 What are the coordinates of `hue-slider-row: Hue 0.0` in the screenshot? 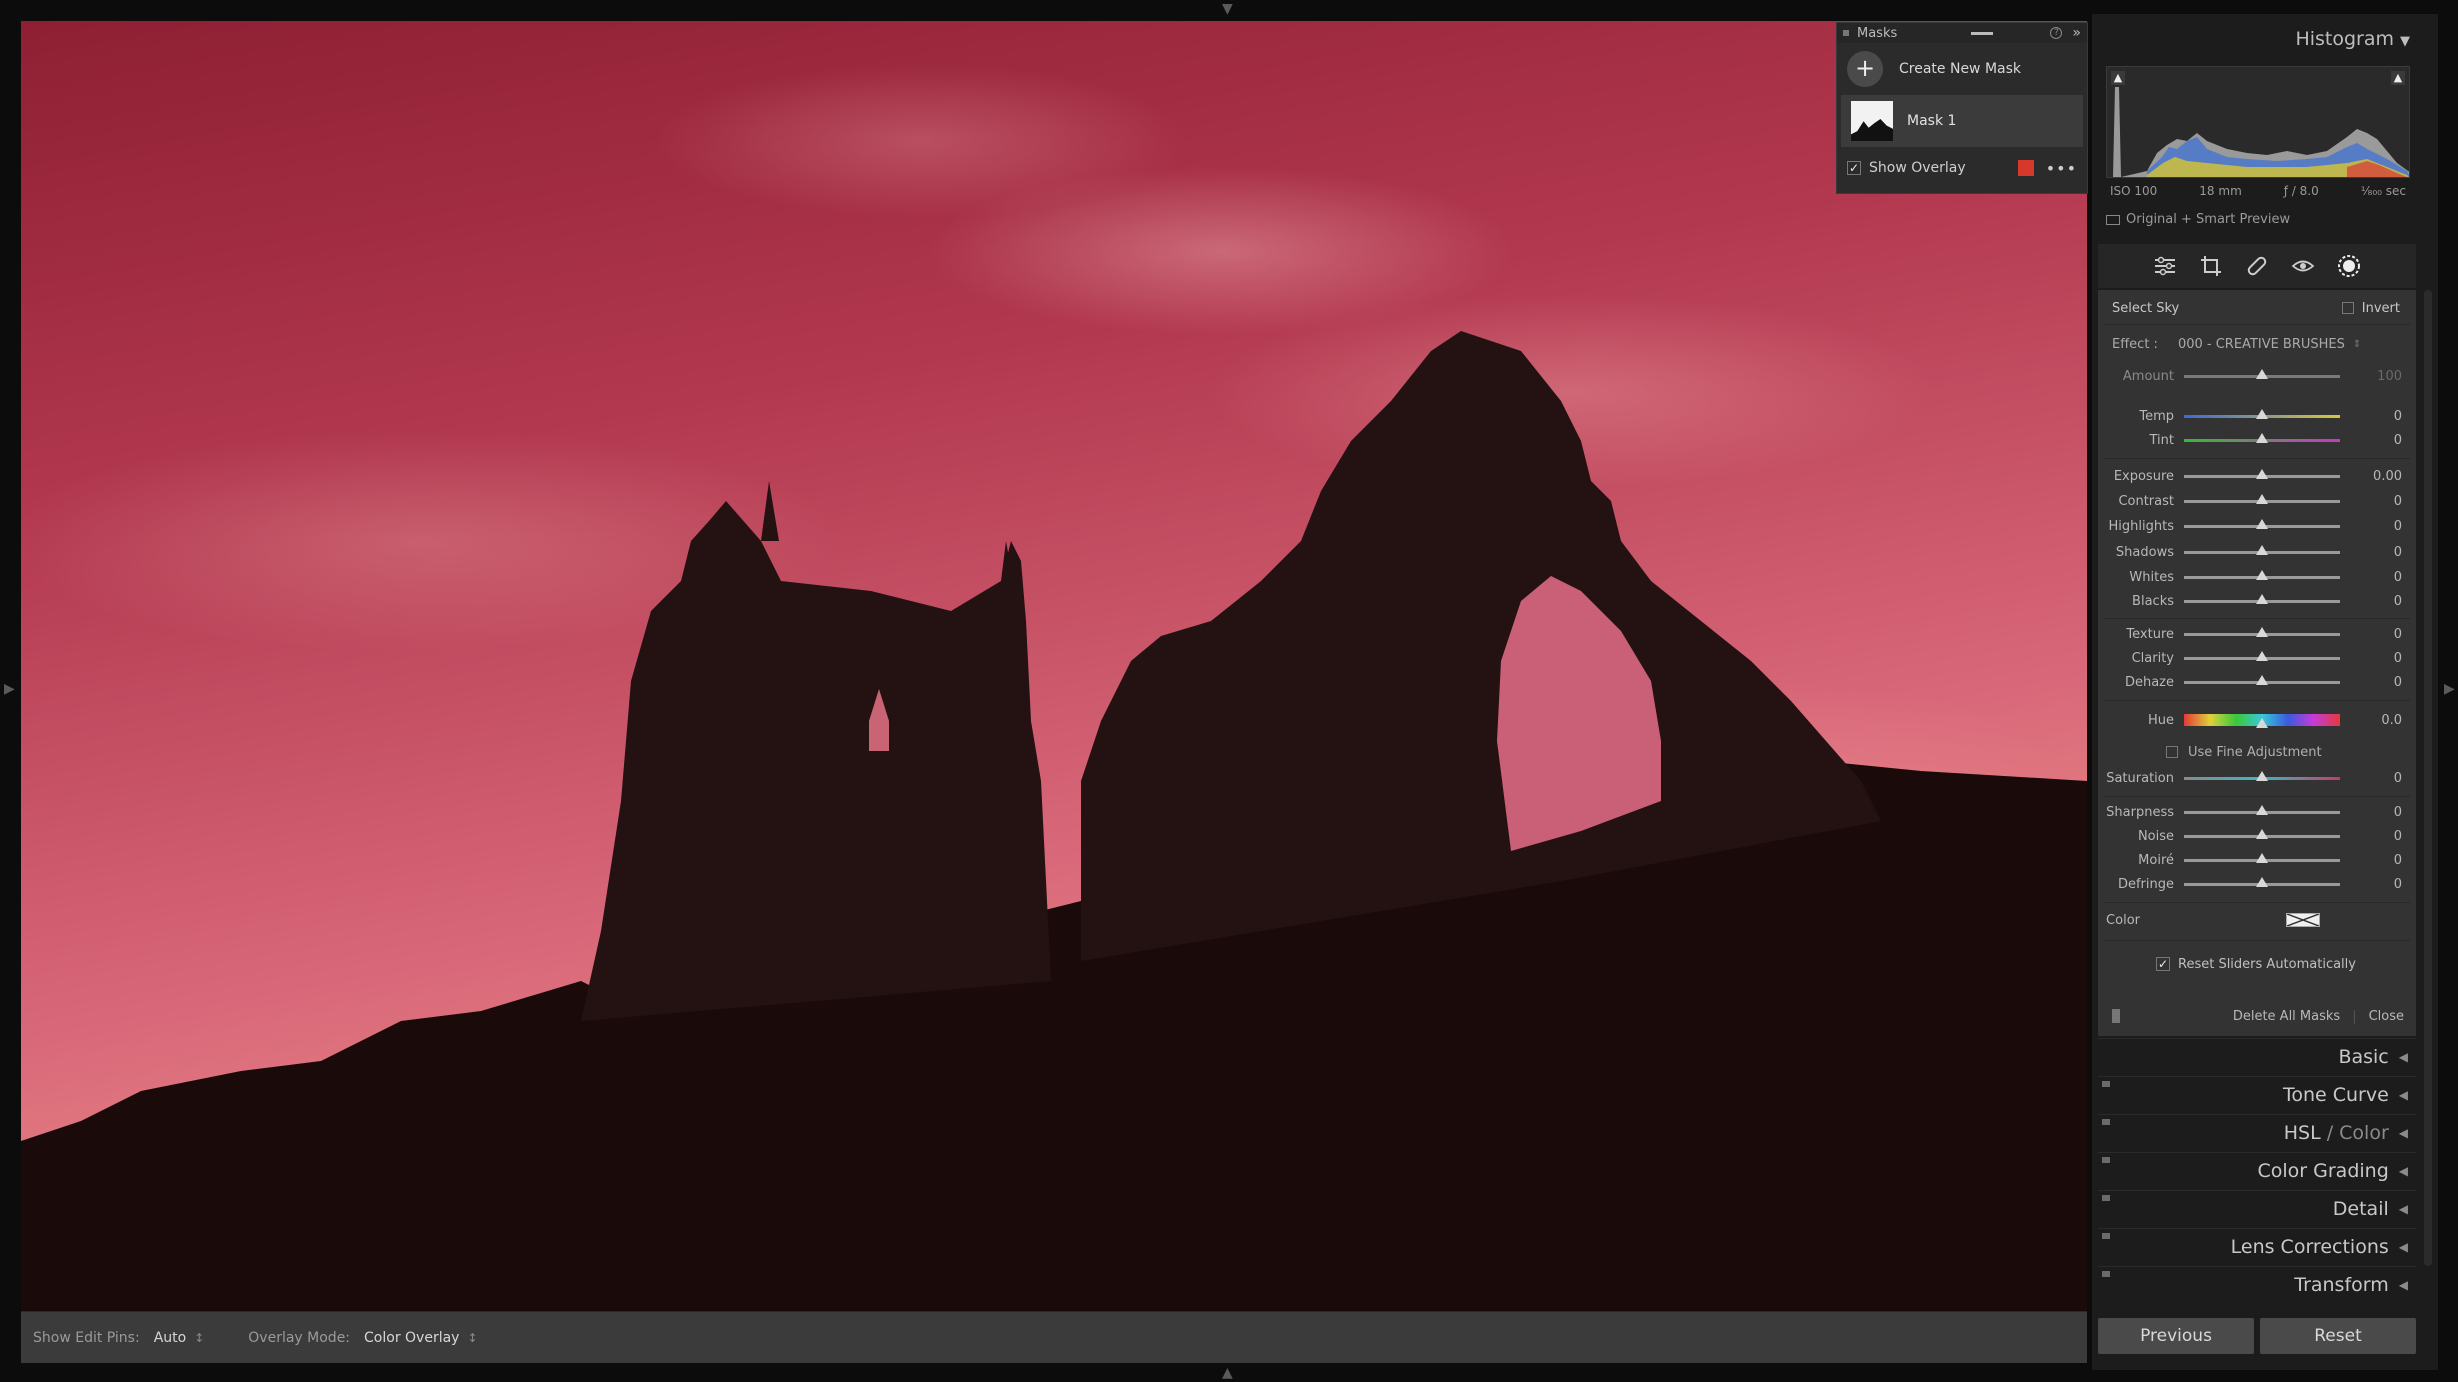 It's located at (2257, 720).